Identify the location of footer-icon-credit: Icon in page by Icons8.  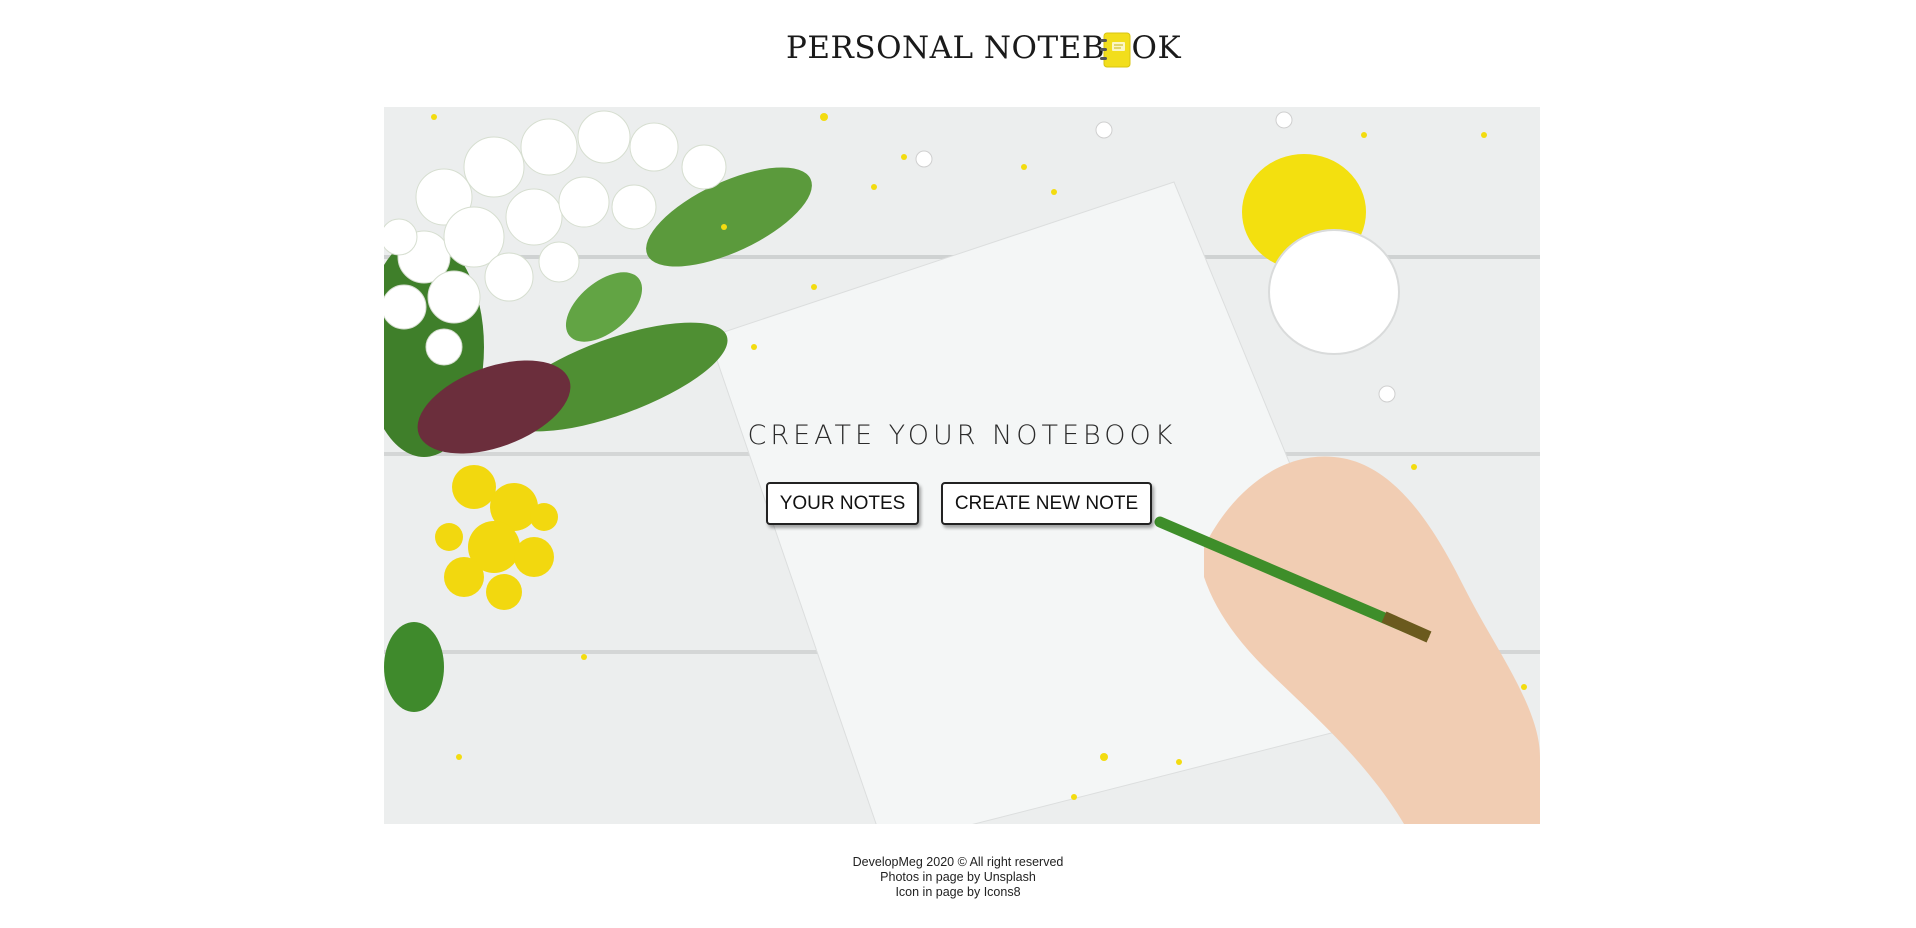
(958, 892).